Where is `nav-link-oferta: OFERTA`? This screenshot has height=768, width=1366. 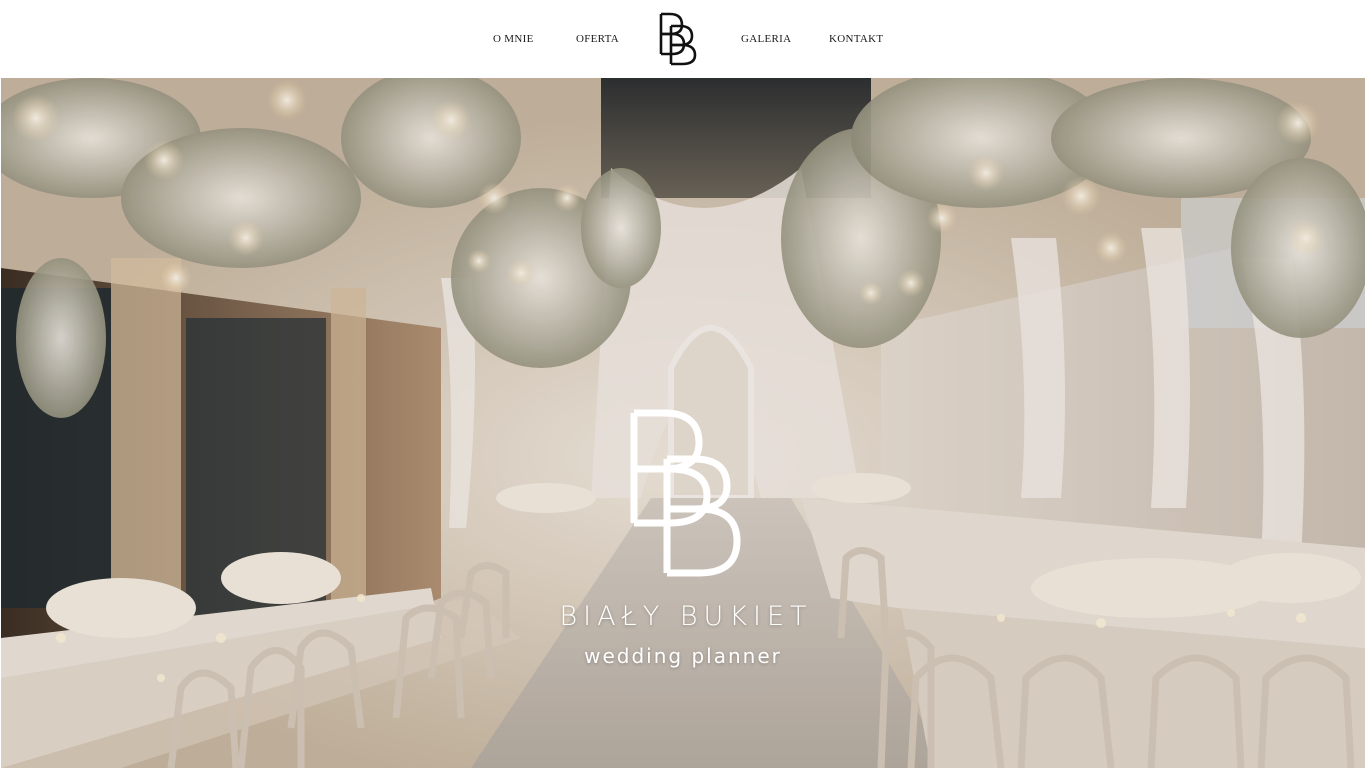 nav-link-oferta: OFERTA is located at coordinates (597, 39).